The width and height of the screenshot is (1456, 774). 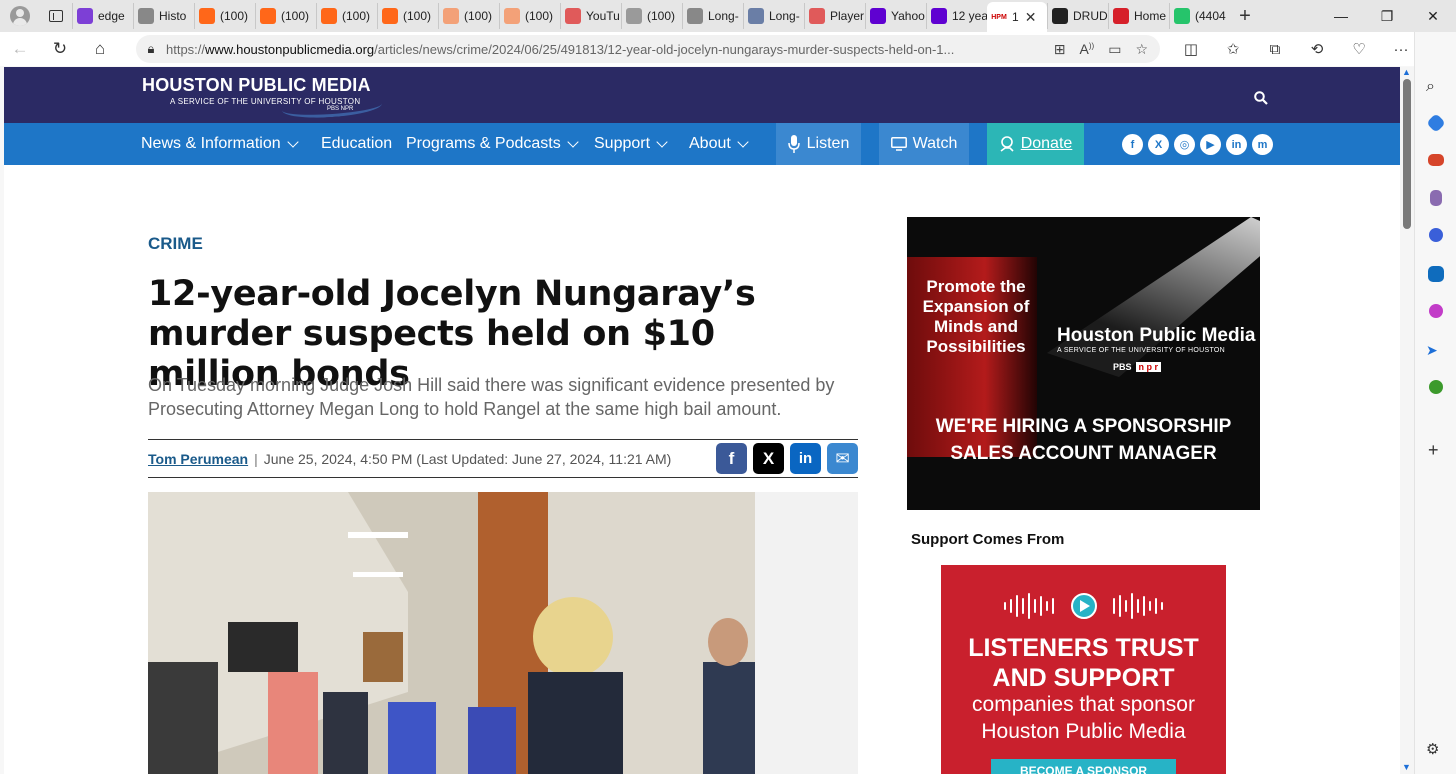 I want to click on tab-title: Yahoo, so click(x=908, y=16).